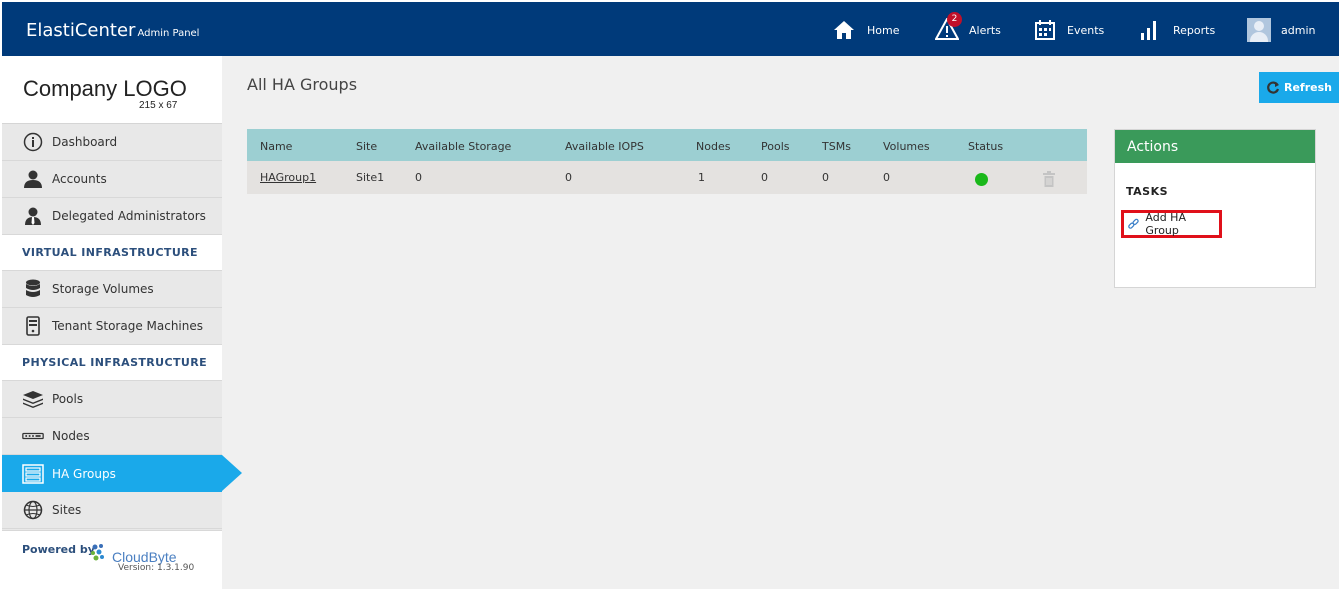  Describe the element at coordinates (906, 145) in the screenshot. I see `column-header-volumes: Volumes` at that location.